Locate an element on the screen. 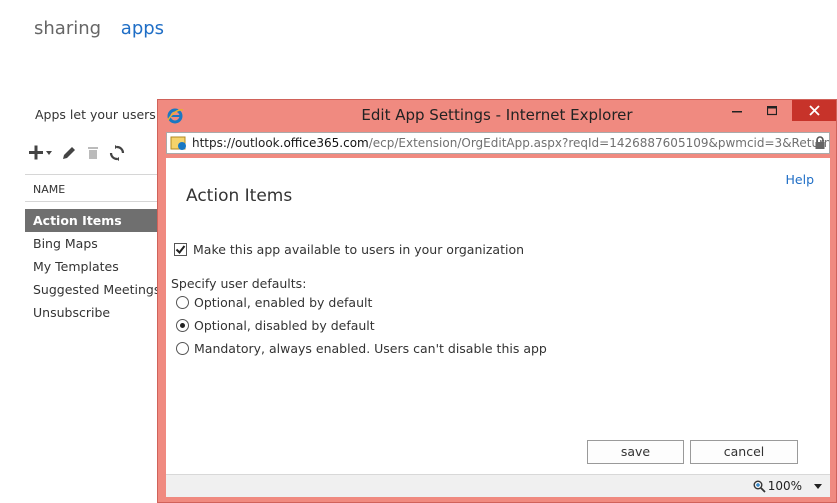  list-item: My Templates is located at coordinates (92, 266).